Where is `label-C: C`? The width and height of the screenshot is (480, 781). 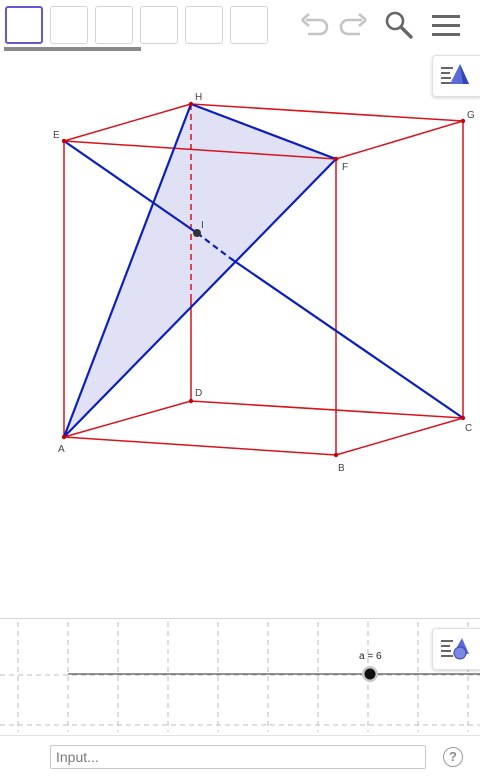 label-C: C is located at coordinates (468, 428).